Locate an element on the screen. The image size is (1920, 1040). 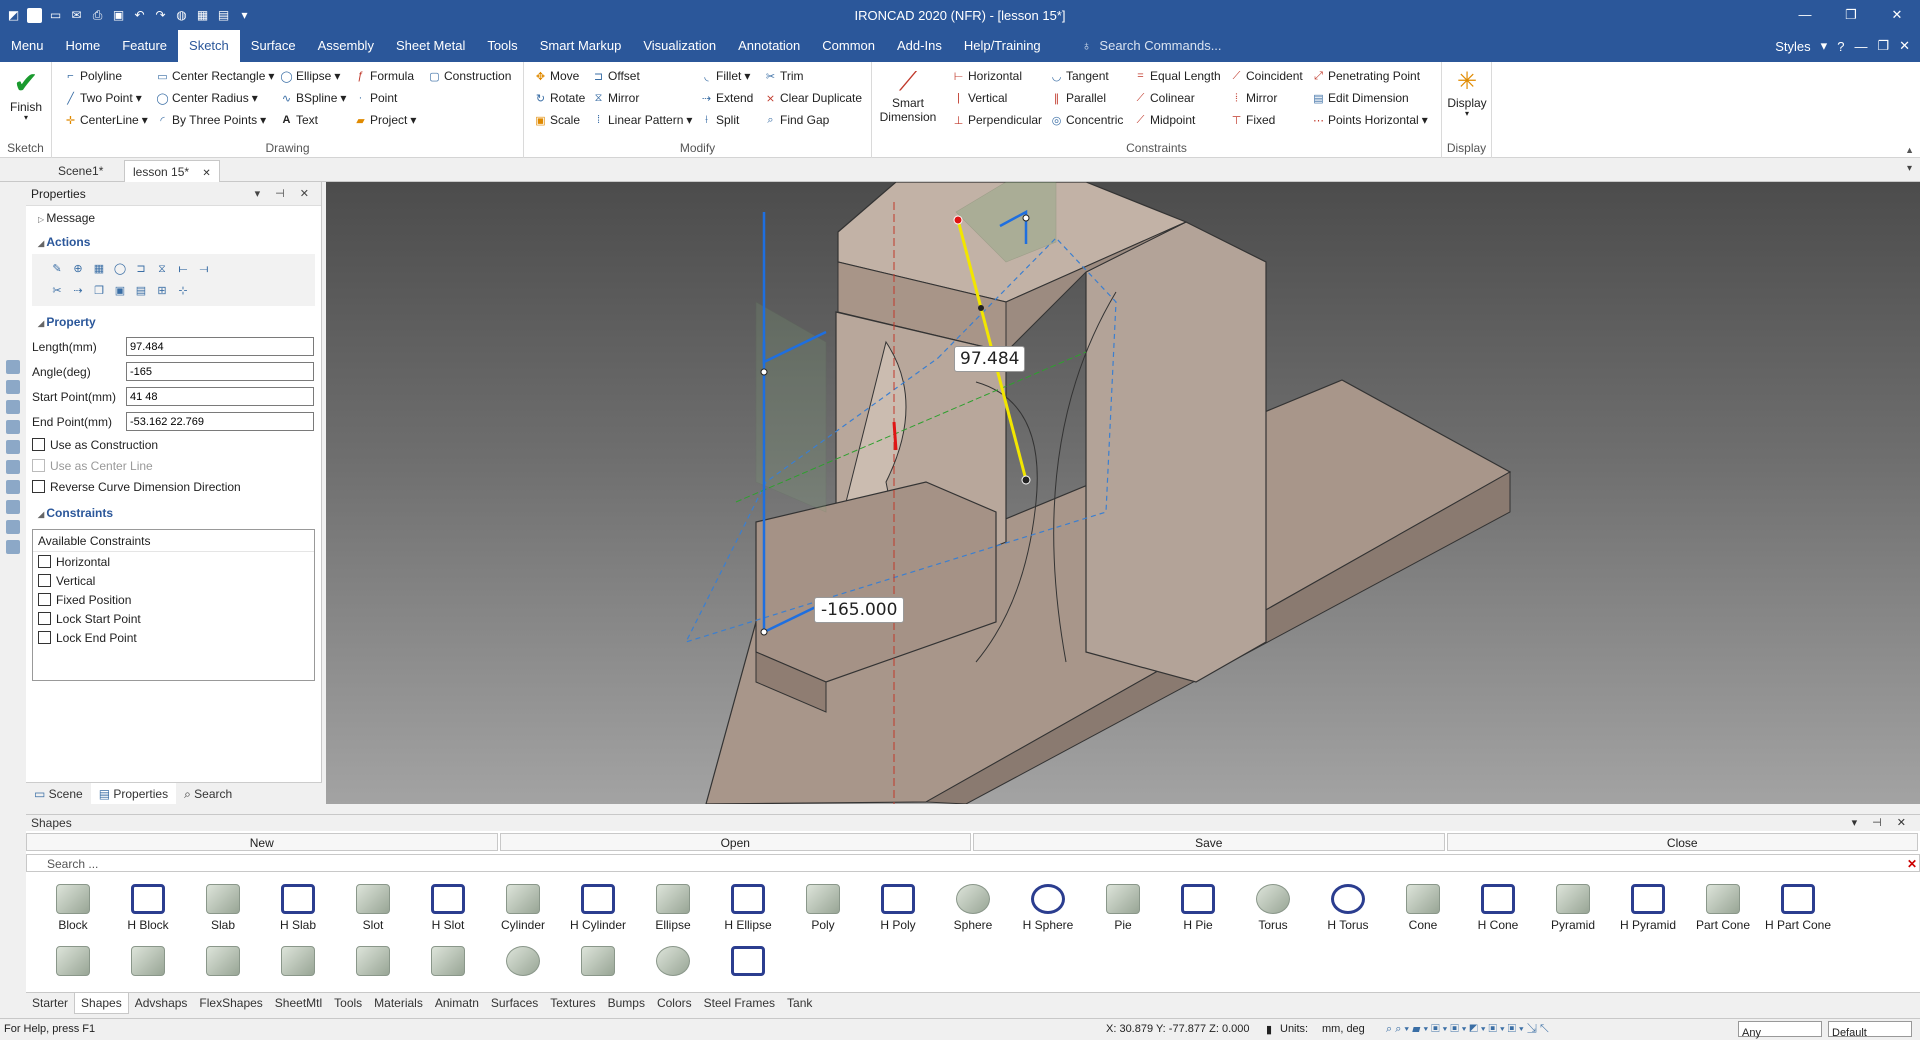
shape-h-pyramid: H Pyramid is located at coordinates (1648, 908).